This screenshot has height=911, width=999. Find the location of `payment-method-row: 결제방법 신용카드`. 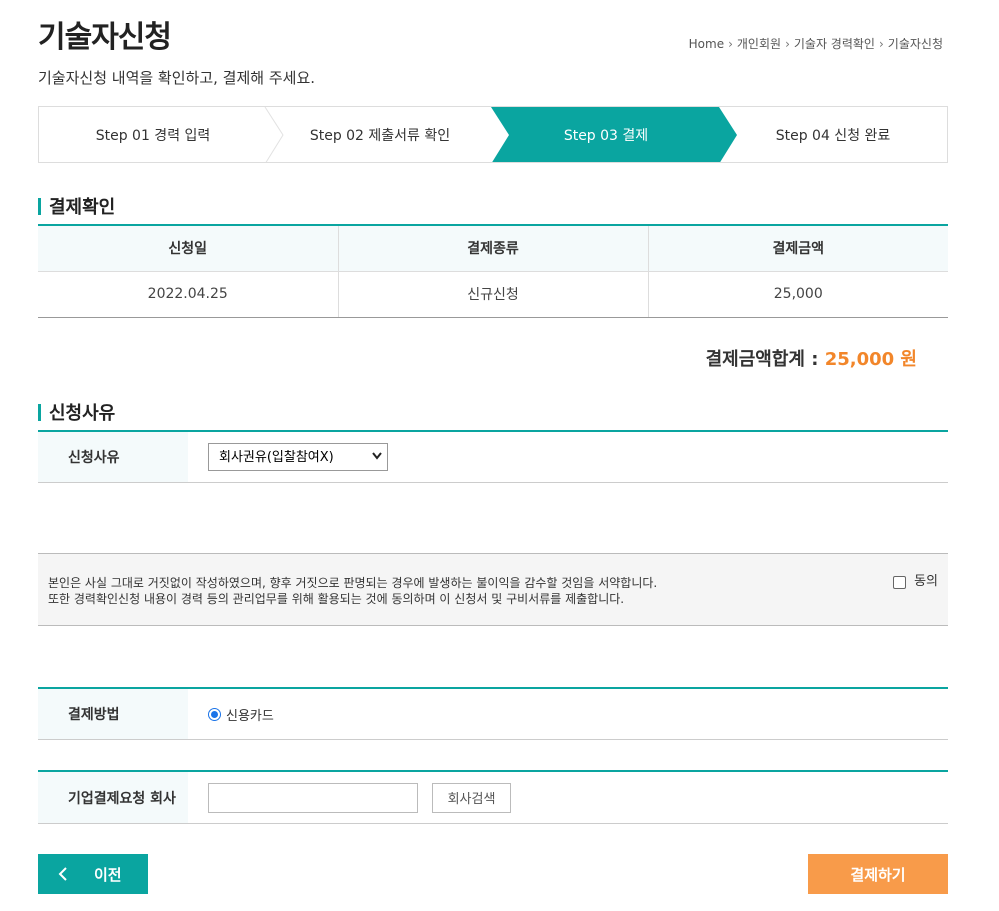

payment-method-row: 결제방법 신용카드 is located at coordinates (493, 713).